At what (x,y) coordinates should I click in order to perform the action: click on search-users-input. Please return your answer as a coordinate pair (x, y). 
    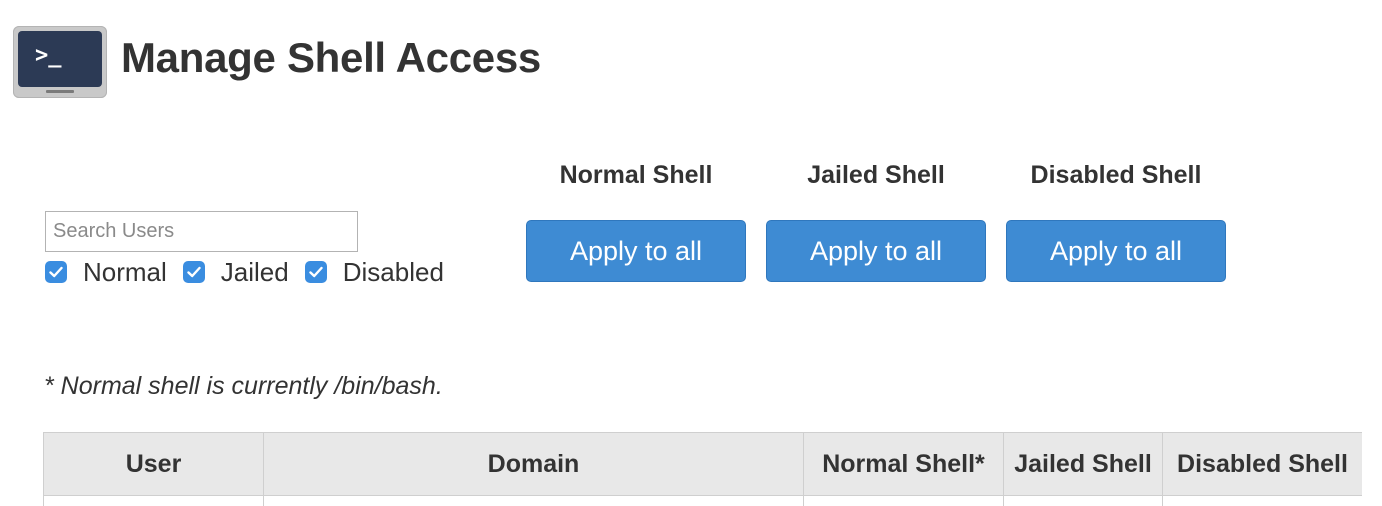
    Looking at the image, I should click on (201, 231).